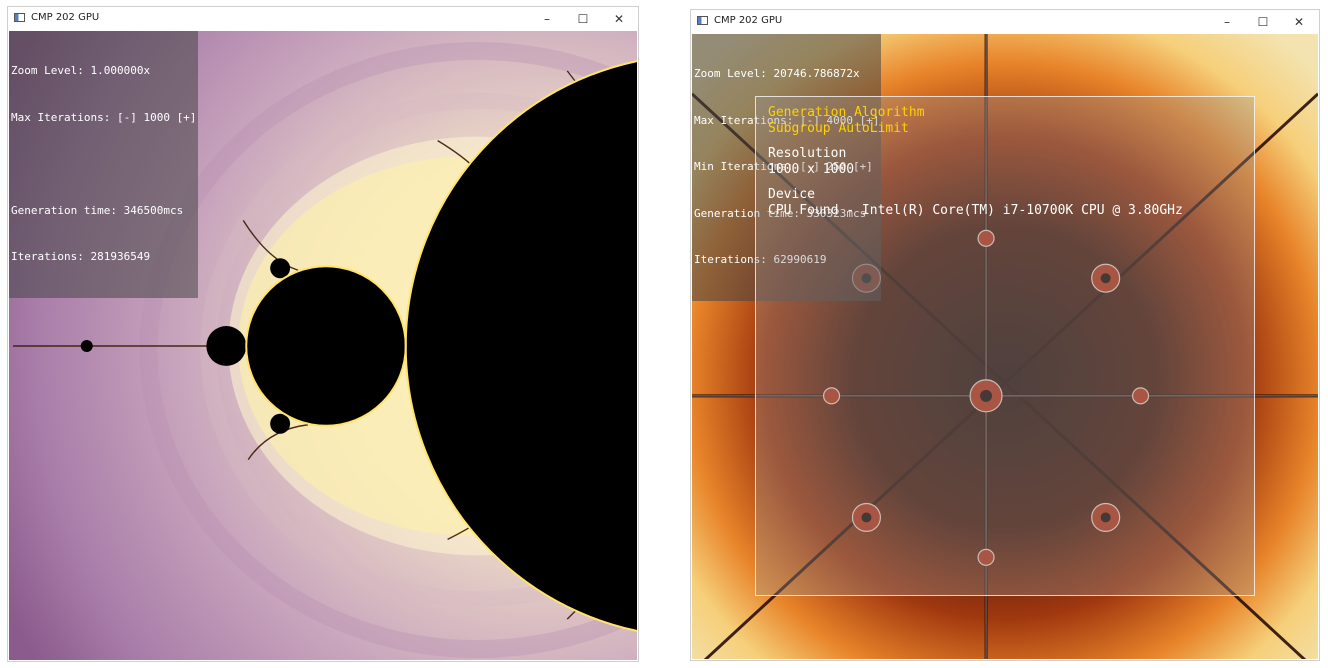 The width and height of the screenshot is (1328, 668). Describe the element at coordinates (811, 169) in the screenshot. I see `resolution-value: 1000 x 1000` at that location.